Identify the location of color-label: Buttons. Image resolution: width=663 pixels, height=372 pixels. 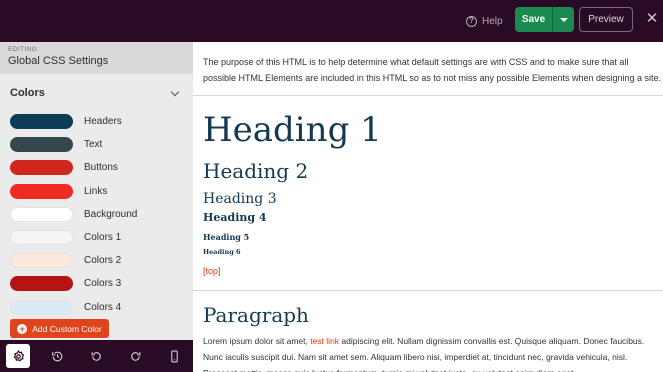
(101, 168).